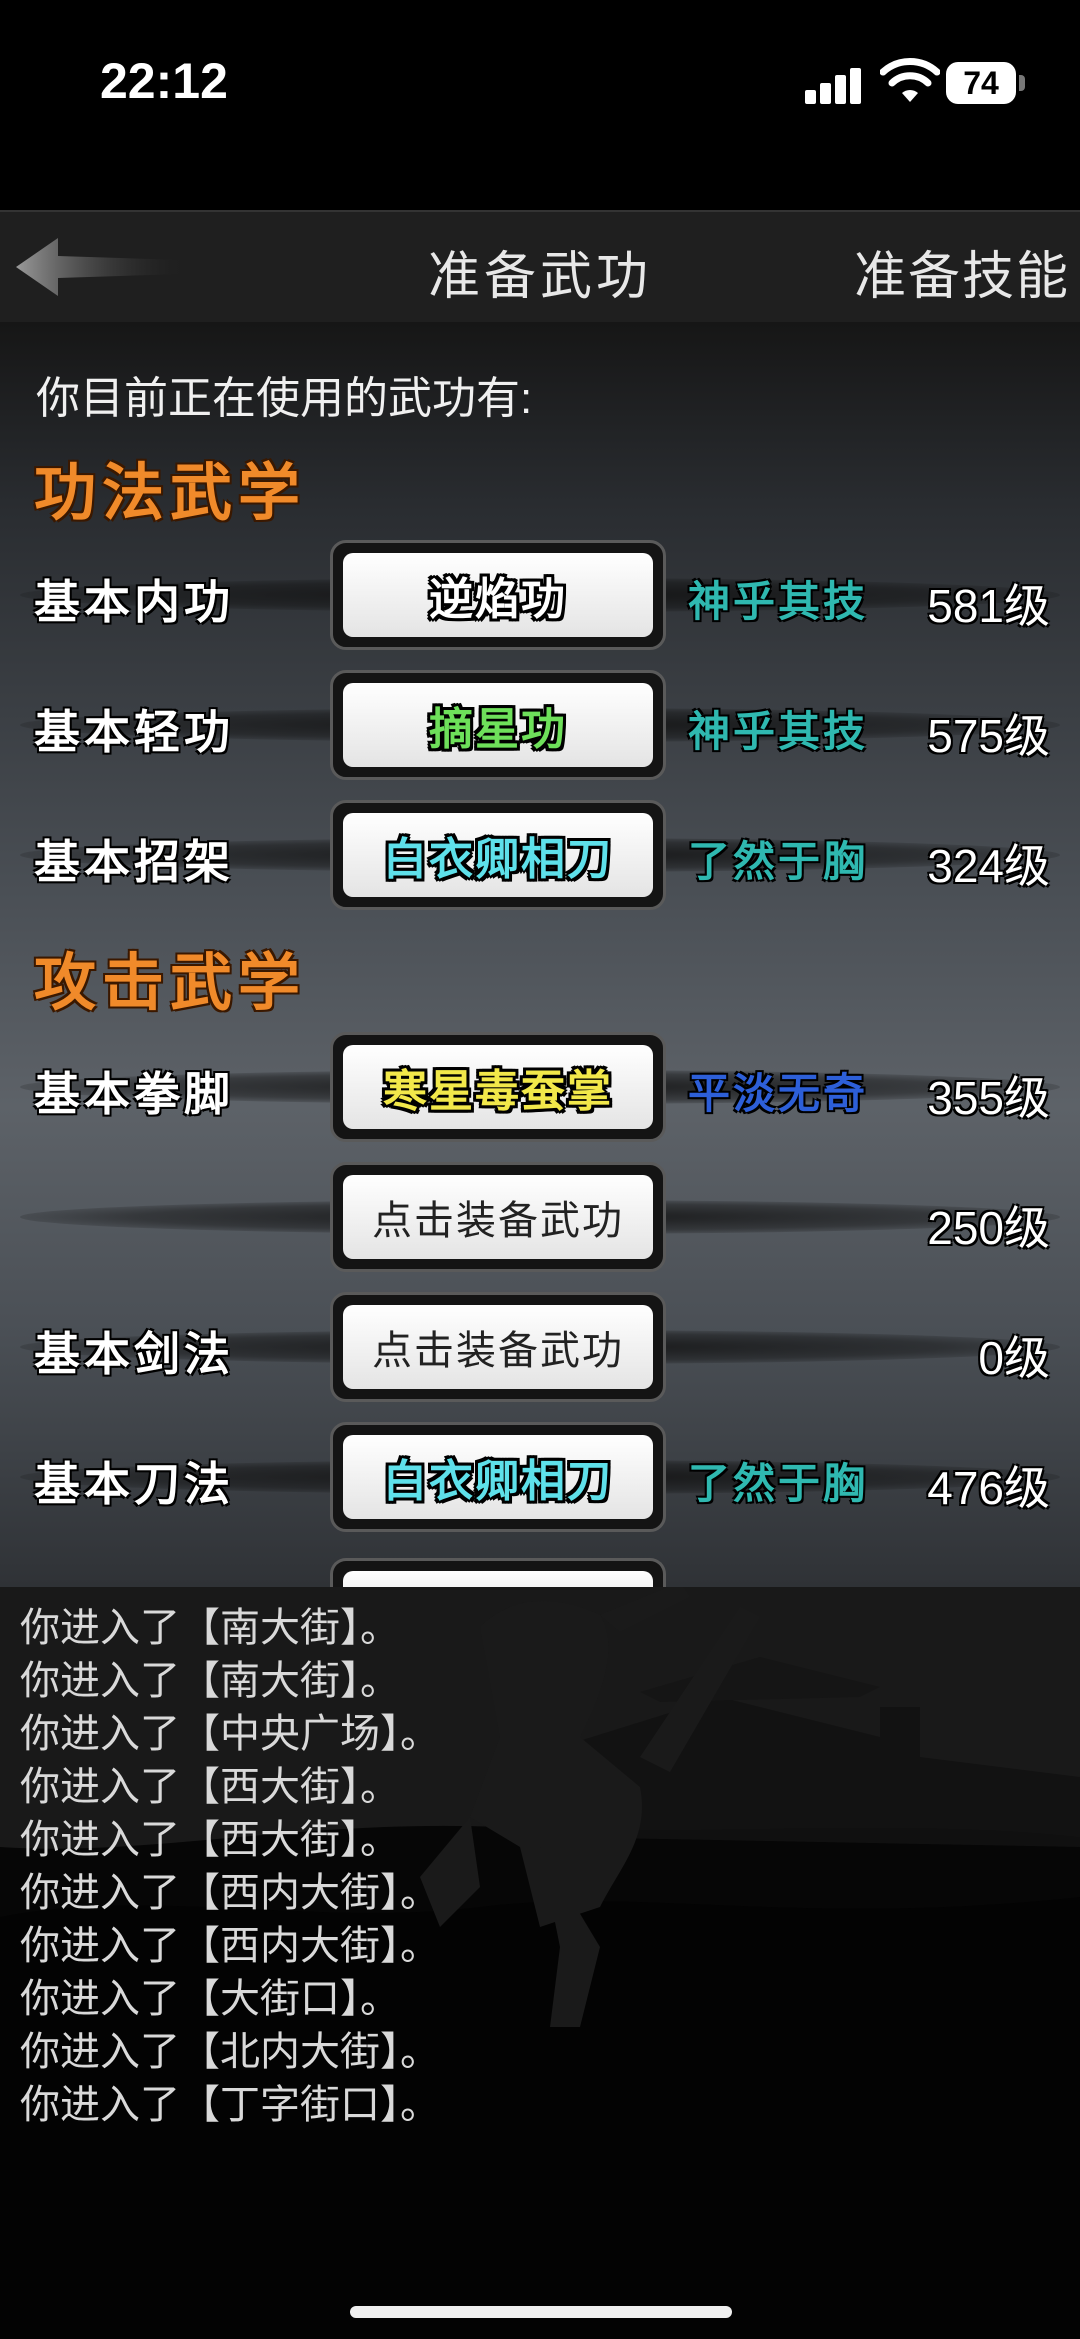  Describe the element at coordinates (988, 1228) in the screenshot. I see `skill-level: 250级` at that location.